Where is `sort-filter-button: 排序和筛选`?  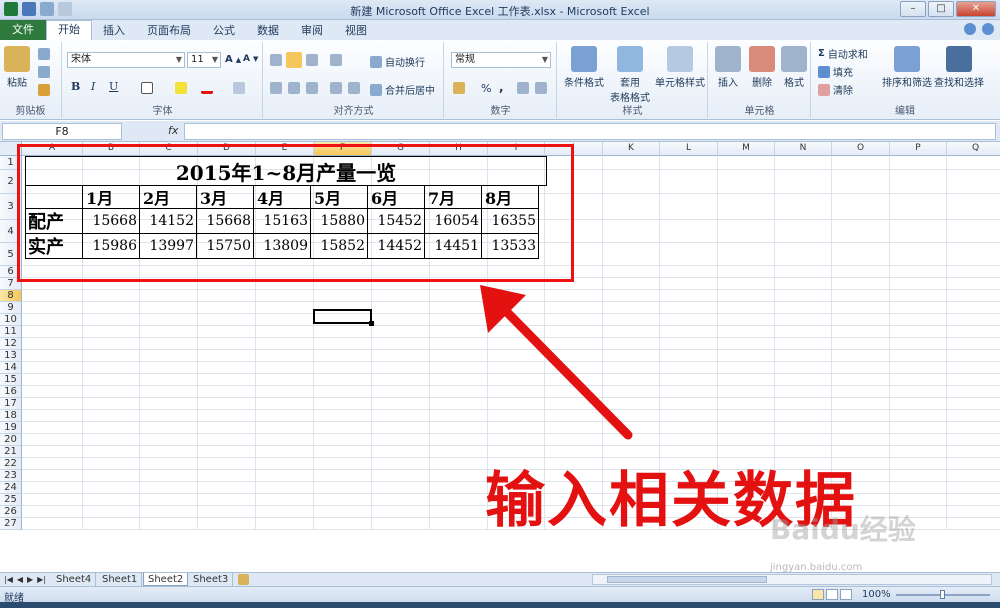 sort-filter-button: 排序和筛选 is located at coordinates (907, 67).